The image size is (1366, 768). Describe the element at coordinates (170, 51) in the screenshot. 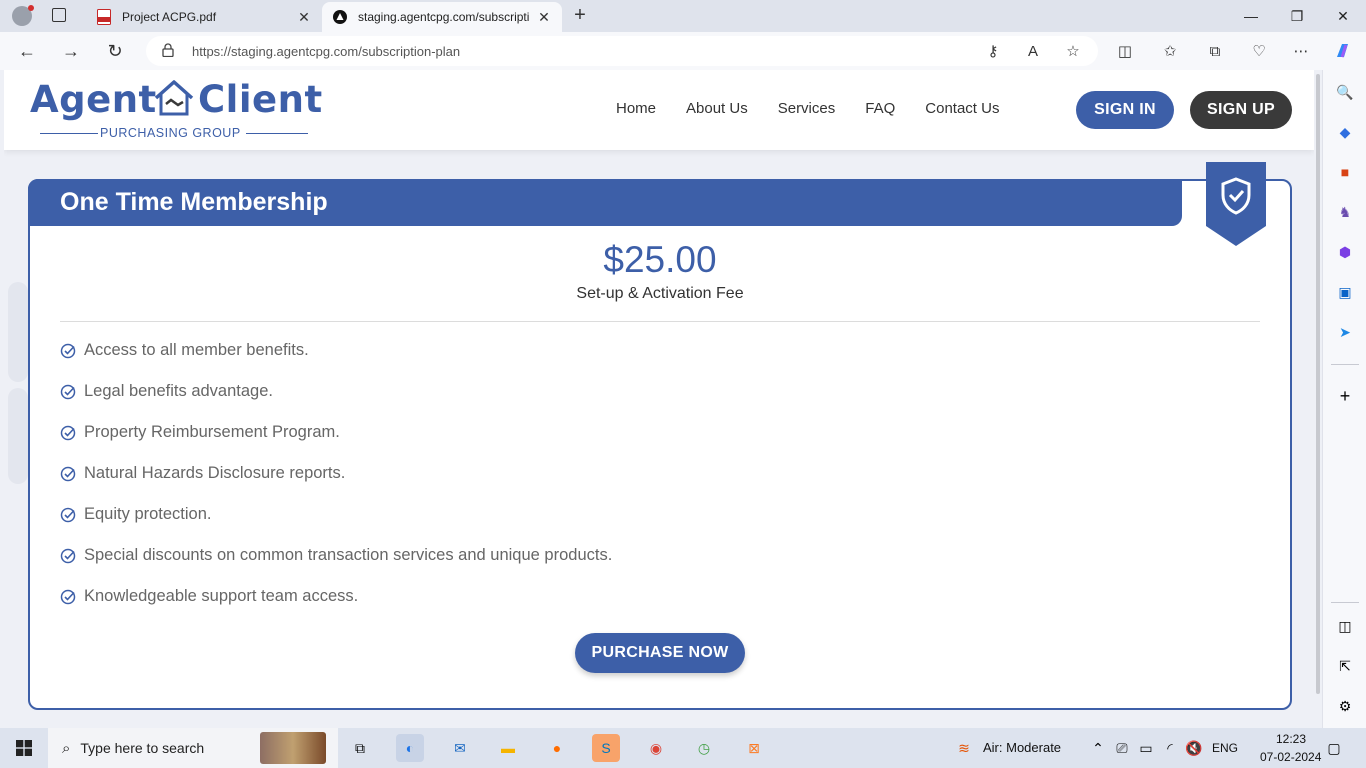

I see `lock-icon` at that location.